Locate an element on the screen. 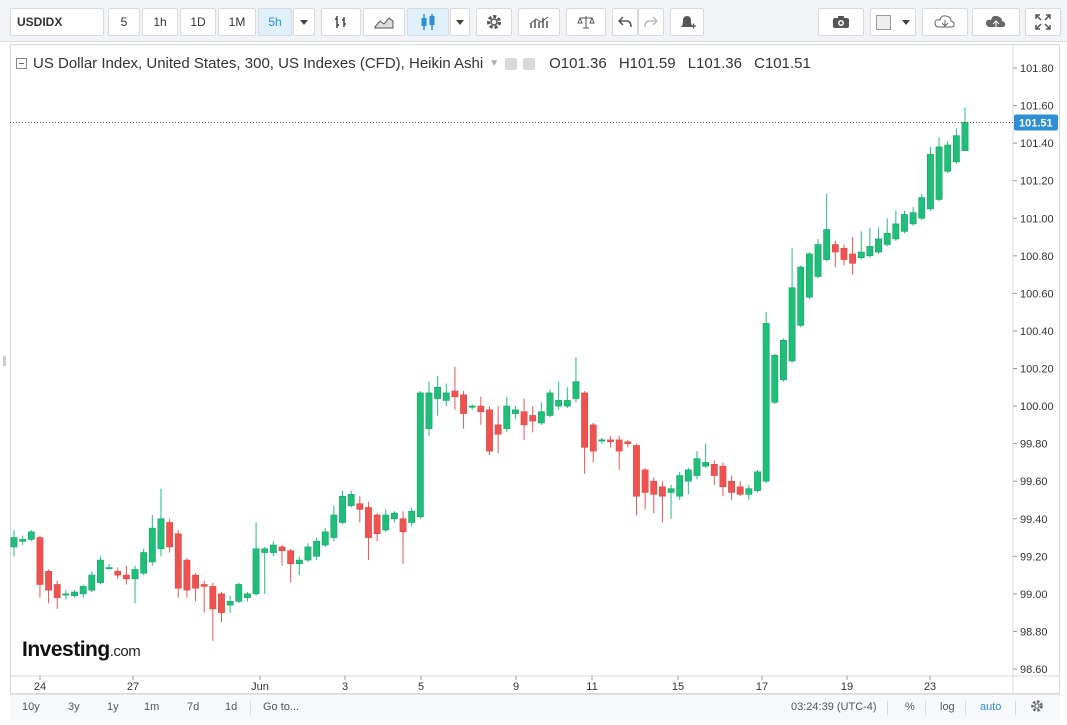 The width and height of the screenshot is (1067, 725). settings-small-icon is located at coordinates (529, 63).